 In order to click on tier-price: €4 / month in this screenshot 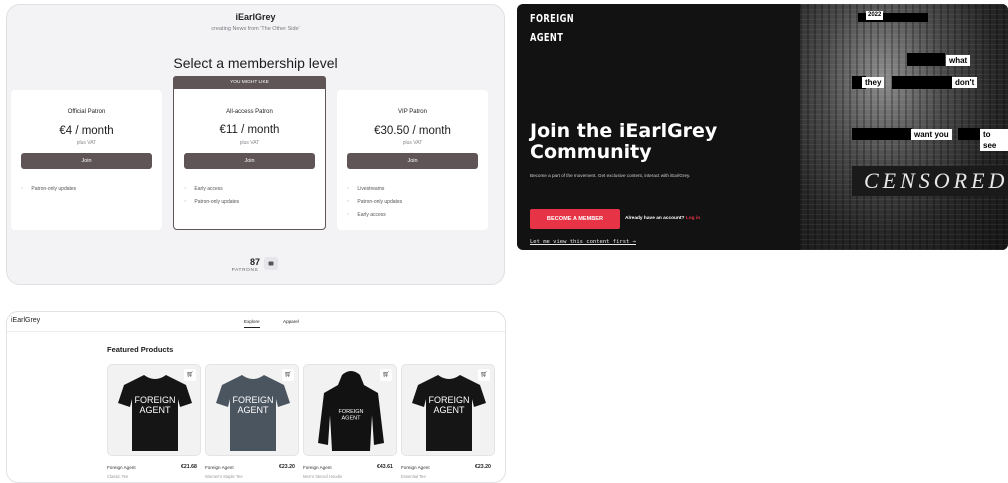, I will do `click(86, 131)`.